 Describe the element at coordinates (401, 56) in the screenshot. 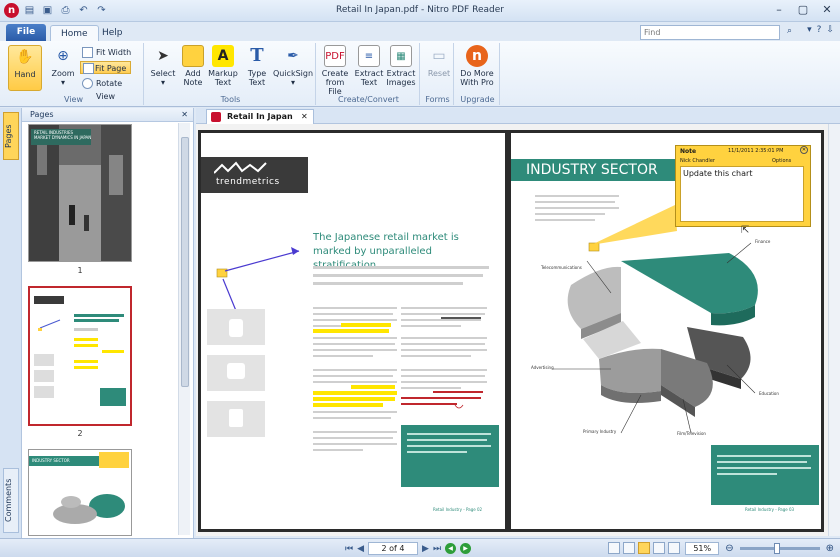

I see `extract-images-icon: ▦` at that location.